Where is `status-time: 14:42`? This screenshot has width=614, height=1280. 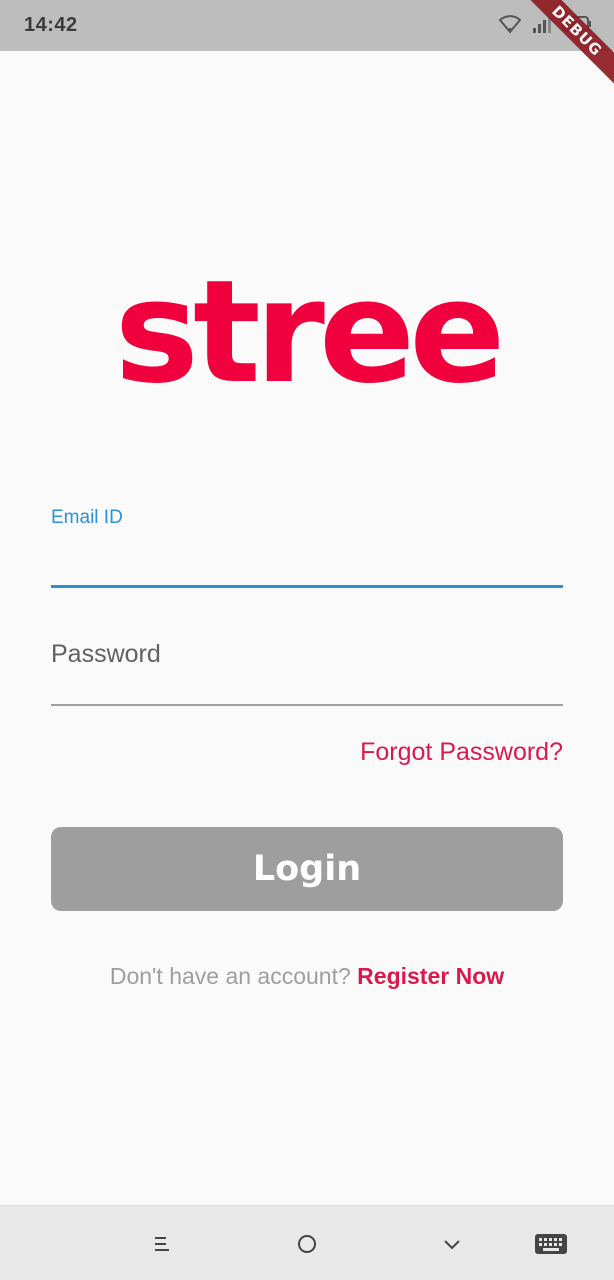 status-time: 14:42 is located at coordinates (51, 25).